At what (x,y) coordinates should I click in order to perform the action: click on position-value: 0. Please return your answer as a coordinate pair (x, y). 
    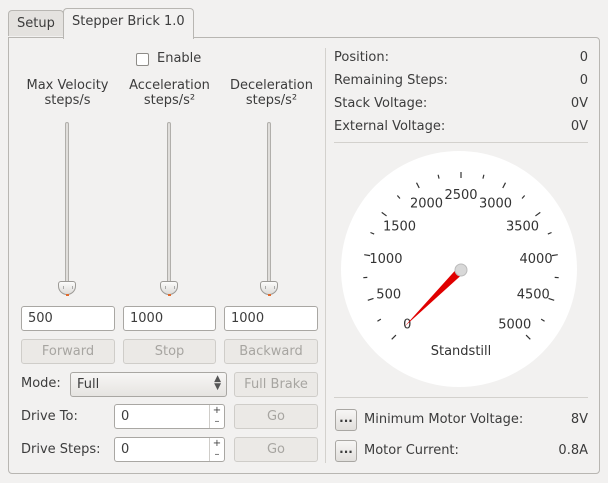
    Looking at the image, I should click on (583, 57).